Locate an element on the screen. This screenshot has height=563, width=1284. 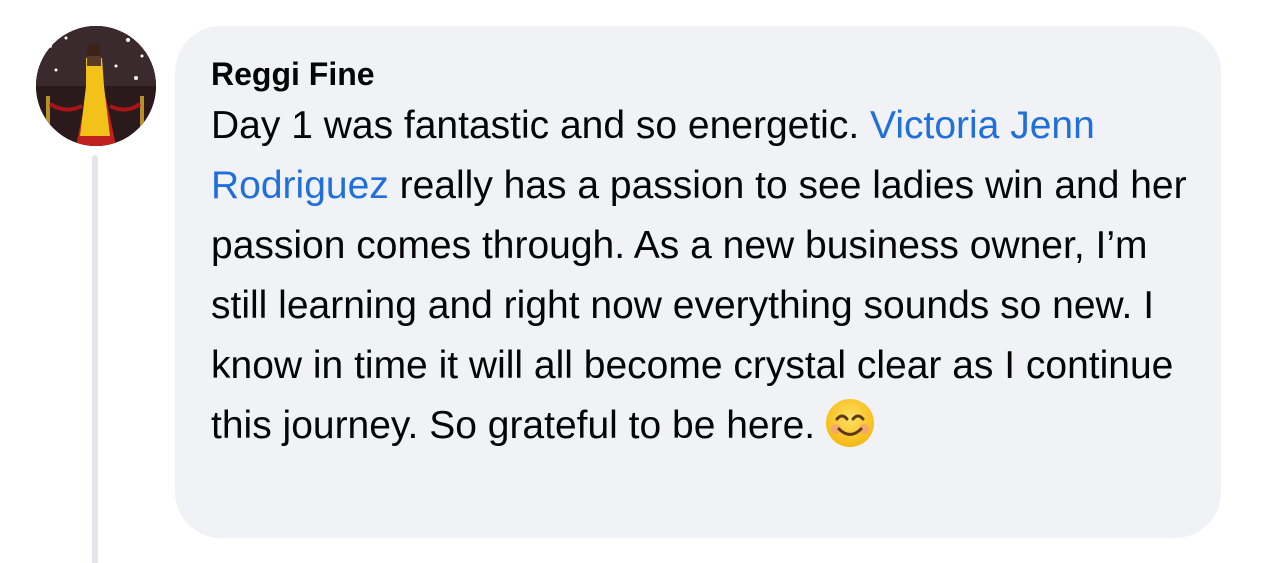
avatar-photo is located at coordinates (96, 86).